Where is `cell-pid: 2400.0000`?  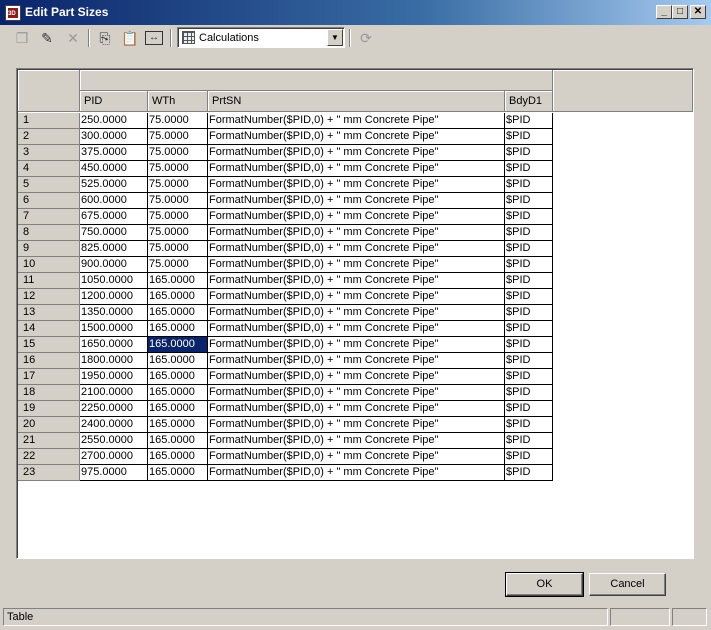 cell-pid: 2400.0000 is located at coordinates (114, 425).